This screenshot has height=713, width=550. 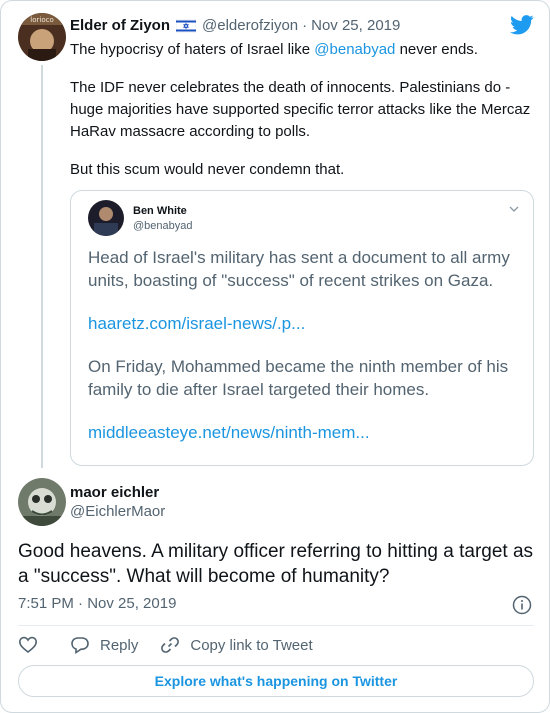 I want to click on link-icon, so click(x=170, y=645).